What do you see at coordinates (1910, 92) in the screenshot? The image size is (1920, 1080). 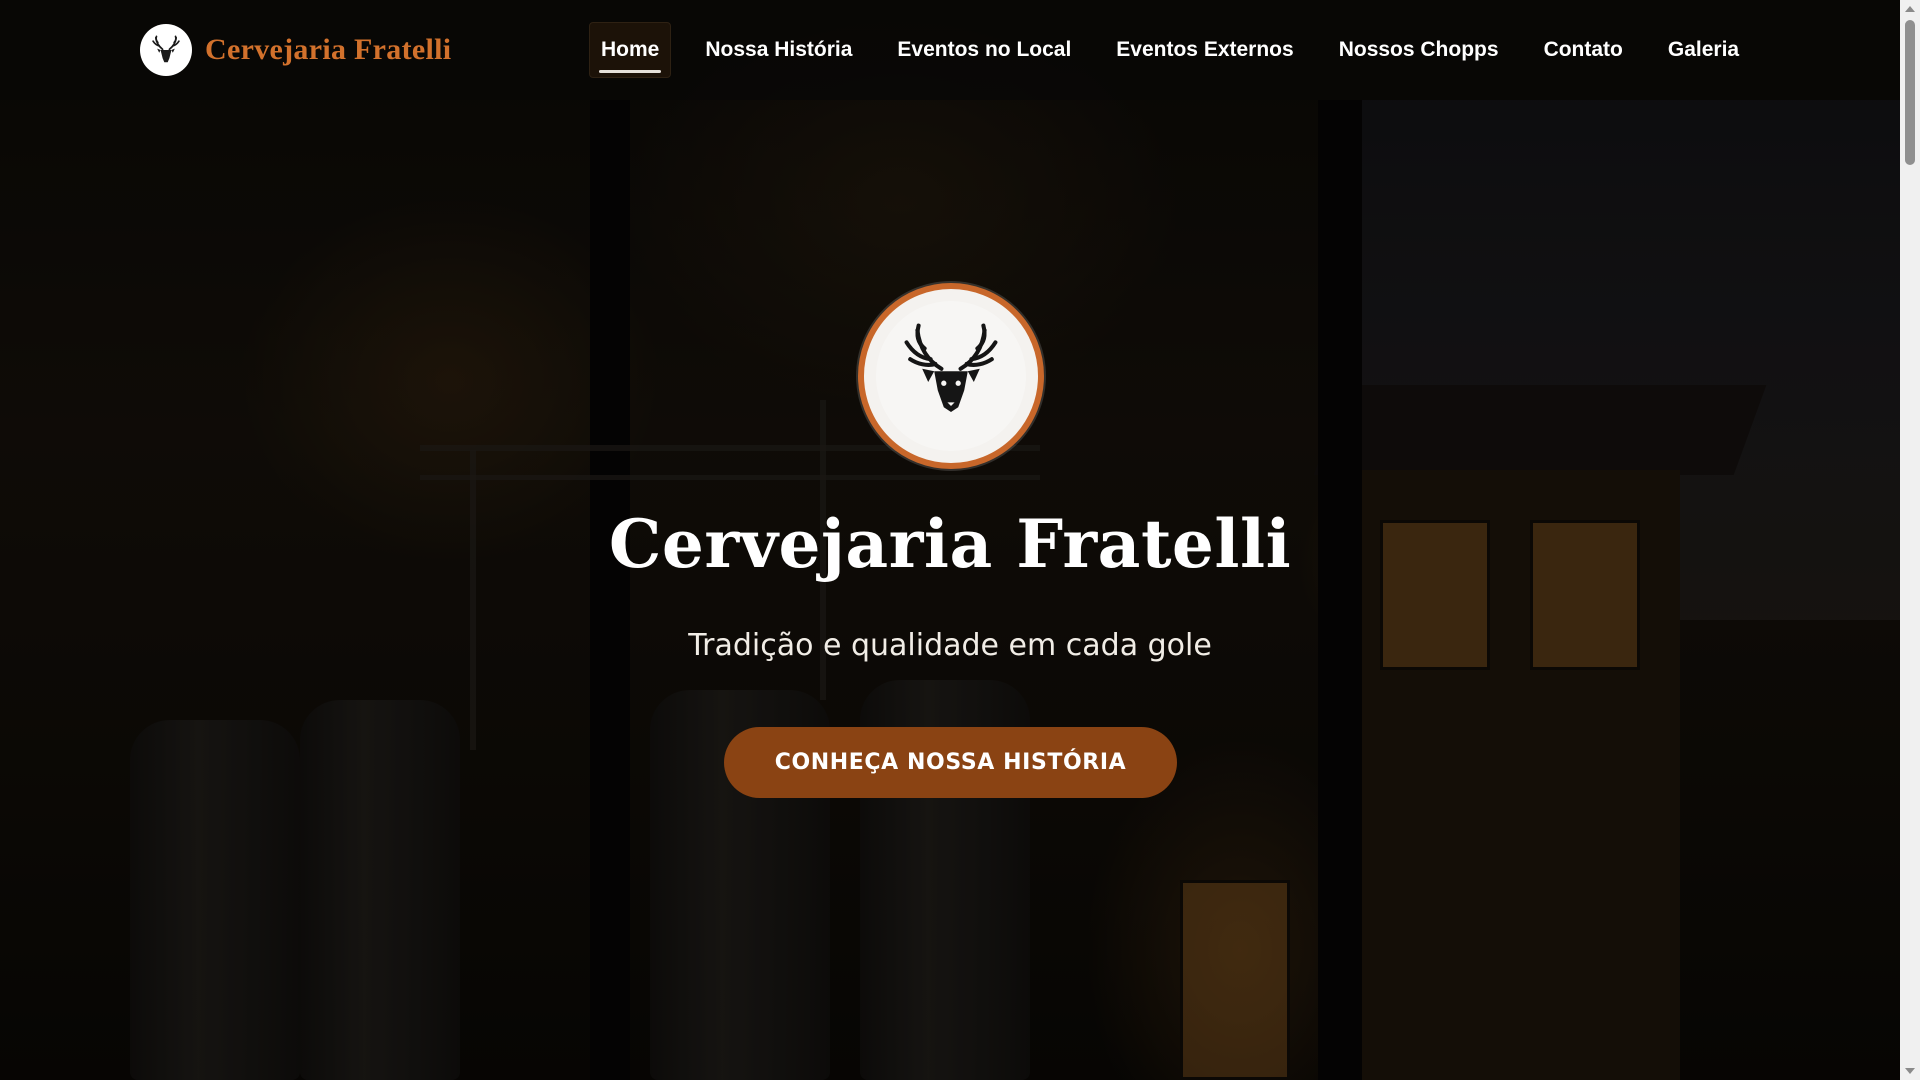 I see `scroll-thumb` at bounding box center [1910, 92].